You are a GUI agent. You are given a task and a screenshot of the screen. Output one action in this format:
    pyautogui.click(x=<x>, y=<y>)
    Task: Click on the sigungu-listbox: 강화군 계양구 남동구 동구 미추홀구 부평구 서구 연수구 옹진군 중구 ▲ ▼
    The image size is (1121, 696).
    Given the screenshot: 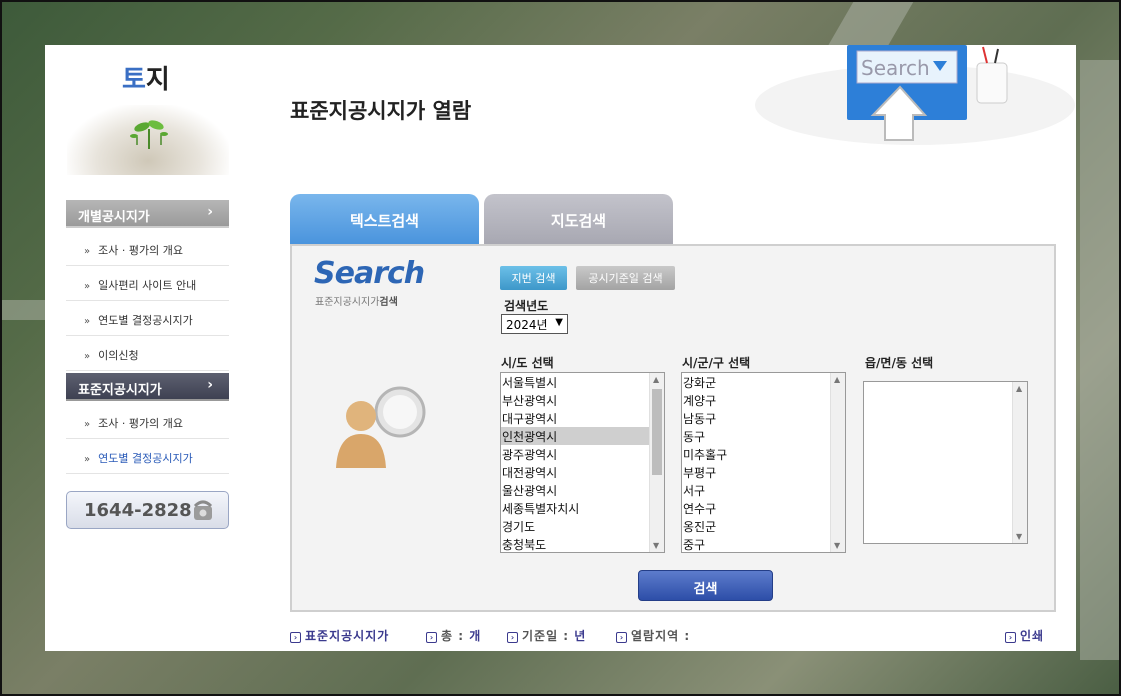 What is the action you would take?
    pyautogui.click(x=763, y=462)
    